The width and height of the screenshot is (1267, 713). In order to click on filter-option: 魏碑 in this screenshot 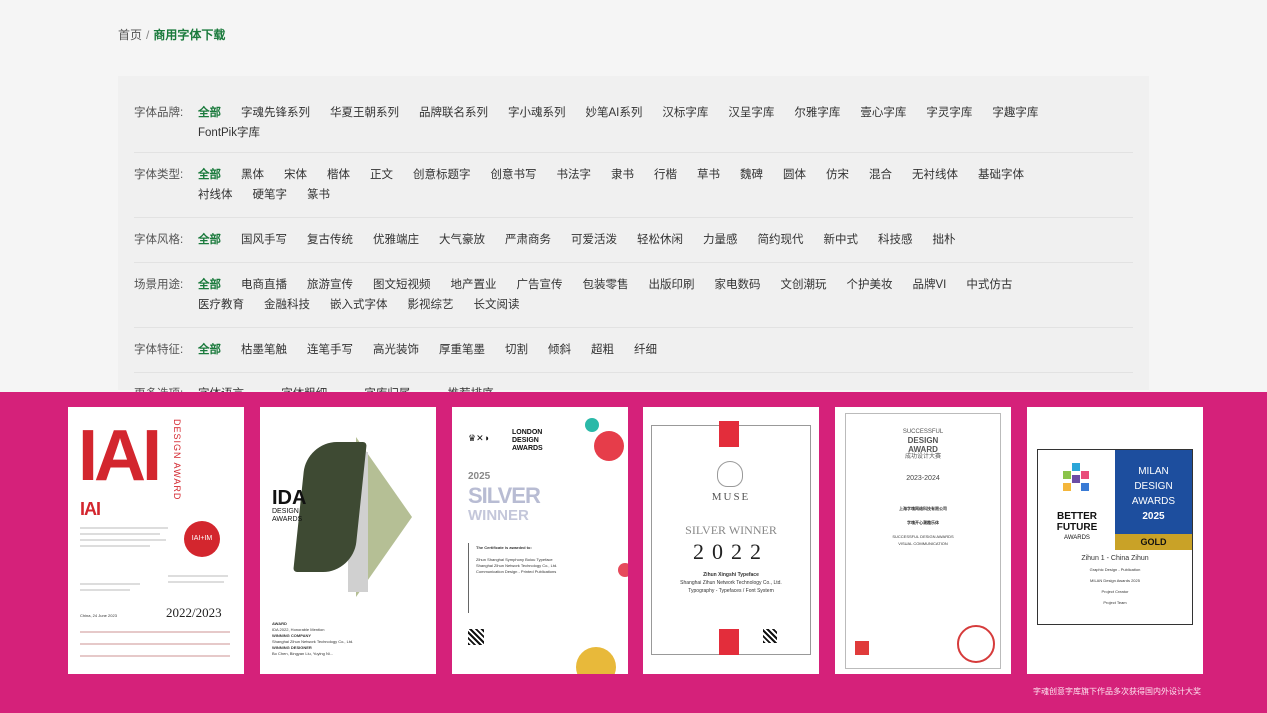, I will do `click(751, 175)`.